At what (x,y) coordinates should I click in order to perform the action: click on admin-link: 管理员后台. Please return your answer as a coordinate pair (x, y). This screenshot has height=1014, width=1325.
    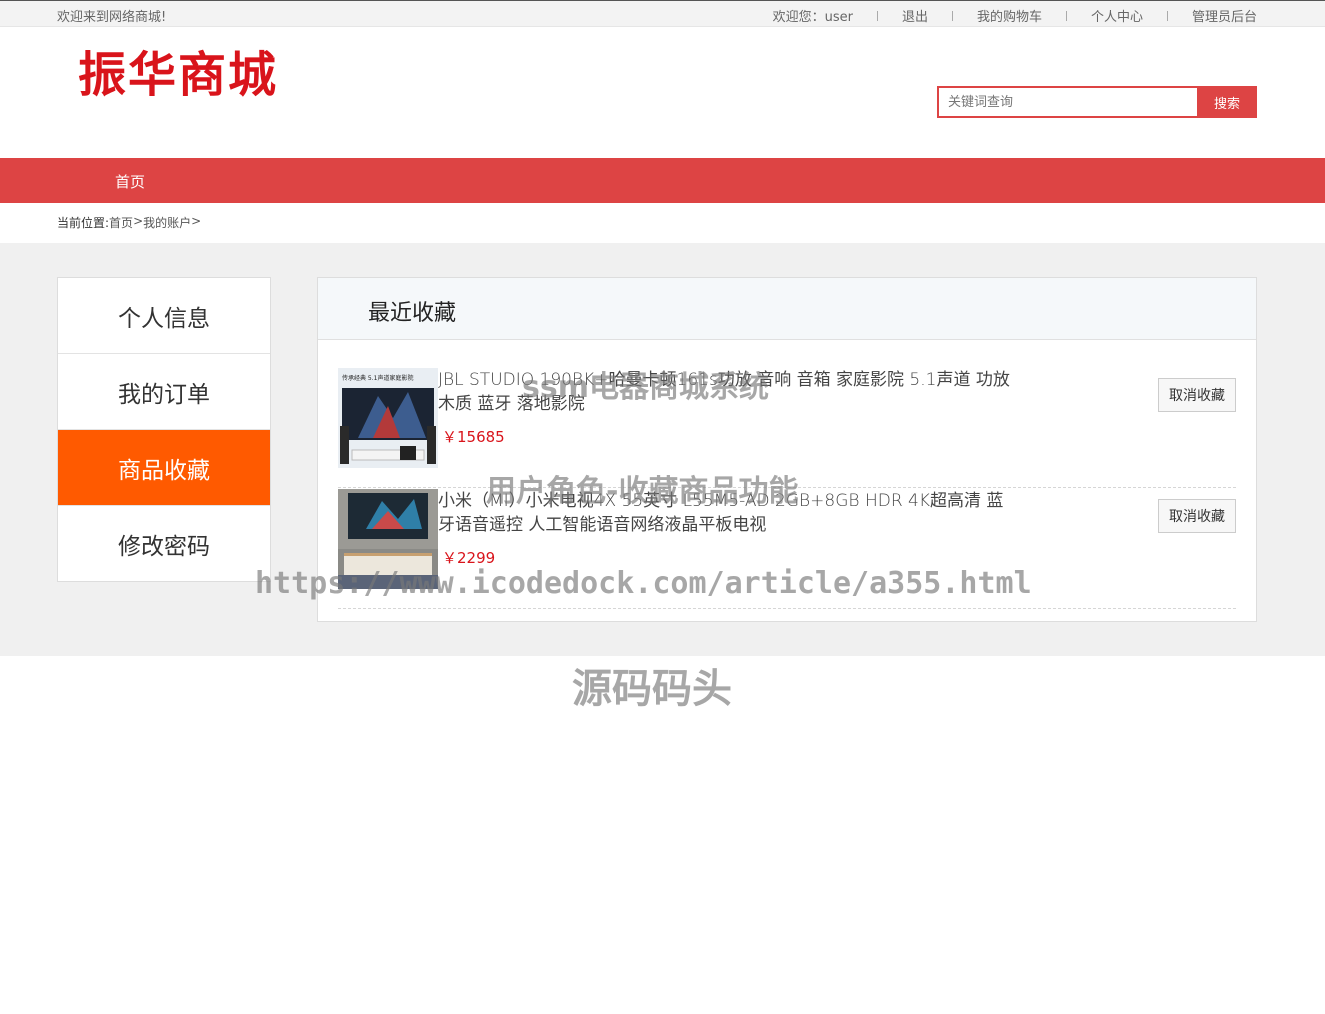
    Looking at the image, I should click on (1224, 15).